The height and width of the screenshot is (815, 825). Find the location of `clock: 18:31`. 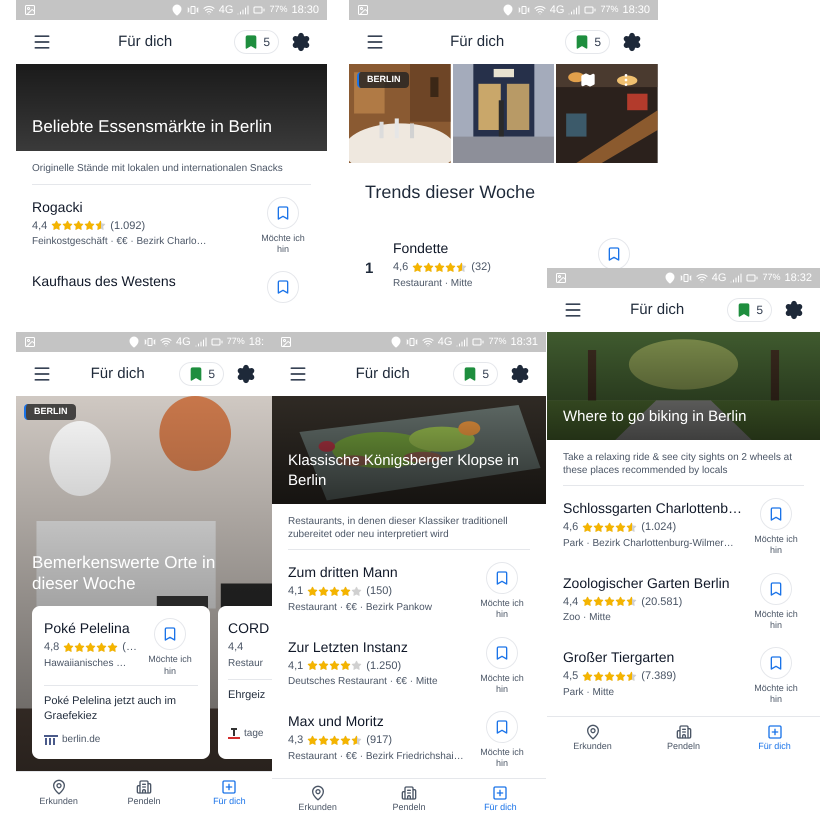

clock: 18:31 is located at coordinates (524, 342).